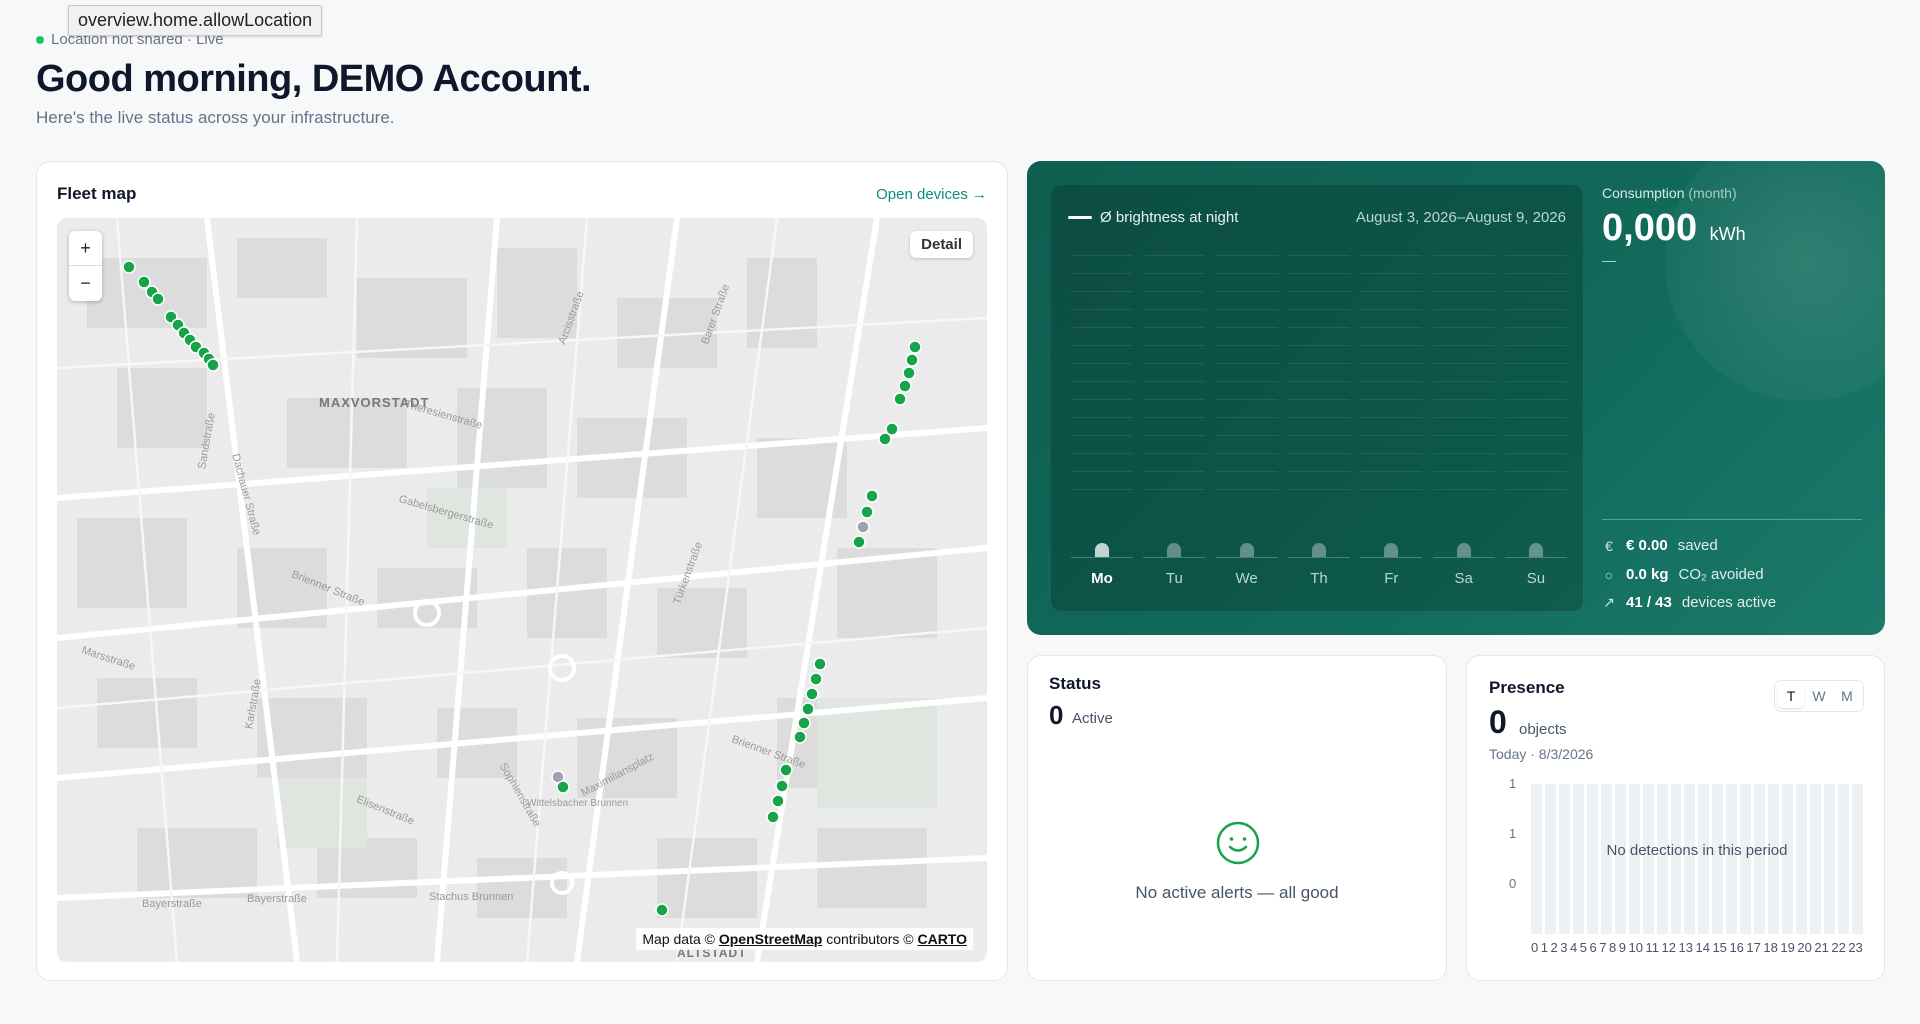 This screenshot has height=1024, width=1920. What do you see at coordinates (1712, 193) in the screenshot?
I see `consumption-period: (month)` at bounding box center [1712, 193].